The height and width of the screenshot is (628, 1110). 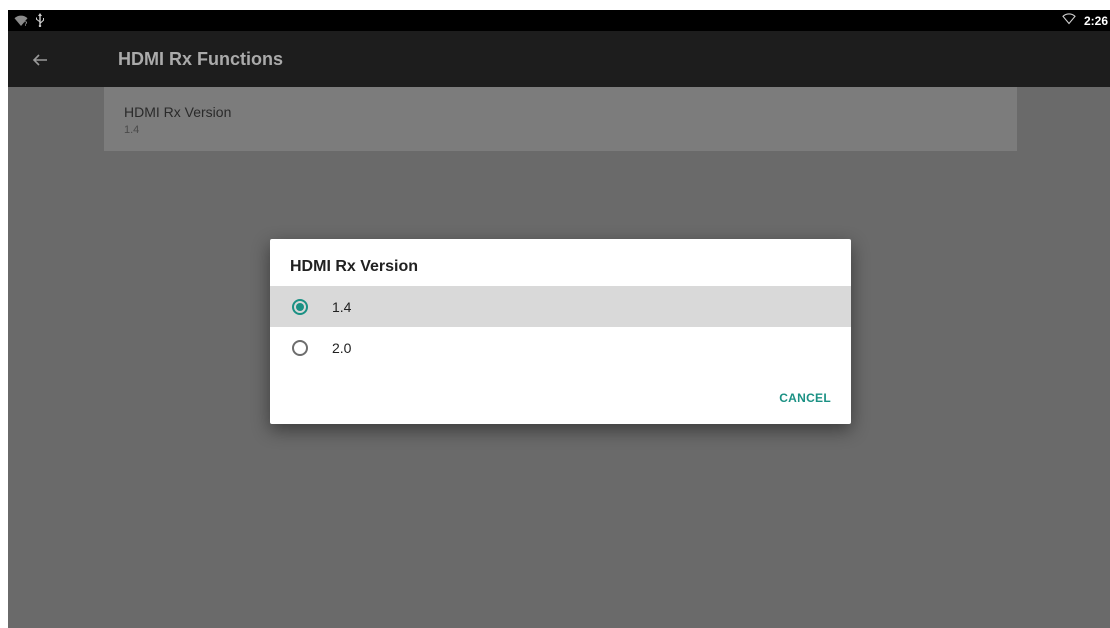 What do you see at coordinates (132, 130) in the screenshot?
I see `preference-summary: 1.4` at bounding box center [132, 130].